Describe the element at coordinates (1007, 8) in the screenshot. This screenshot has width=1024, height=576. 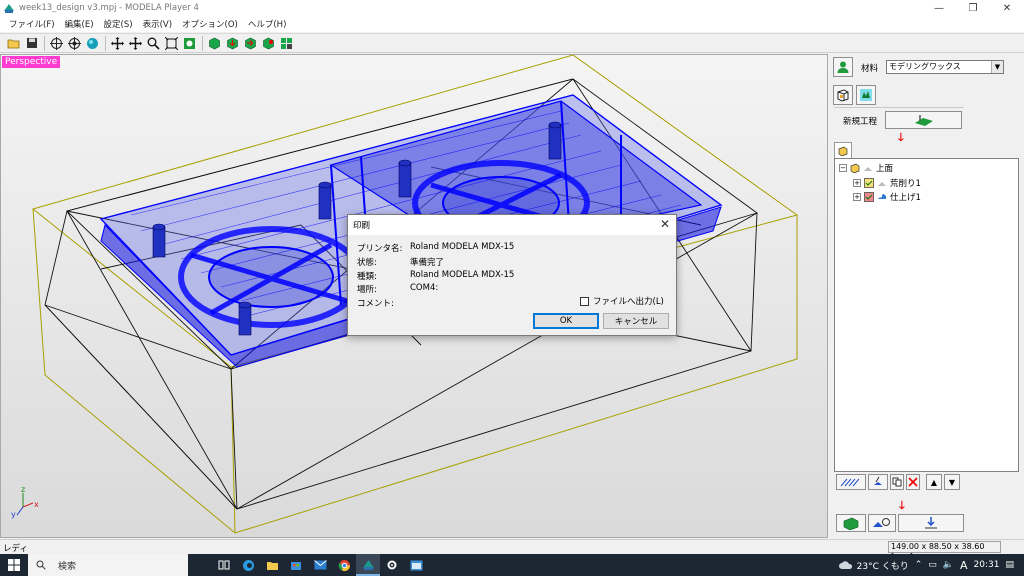
I see `close-button: ✕` at that location.